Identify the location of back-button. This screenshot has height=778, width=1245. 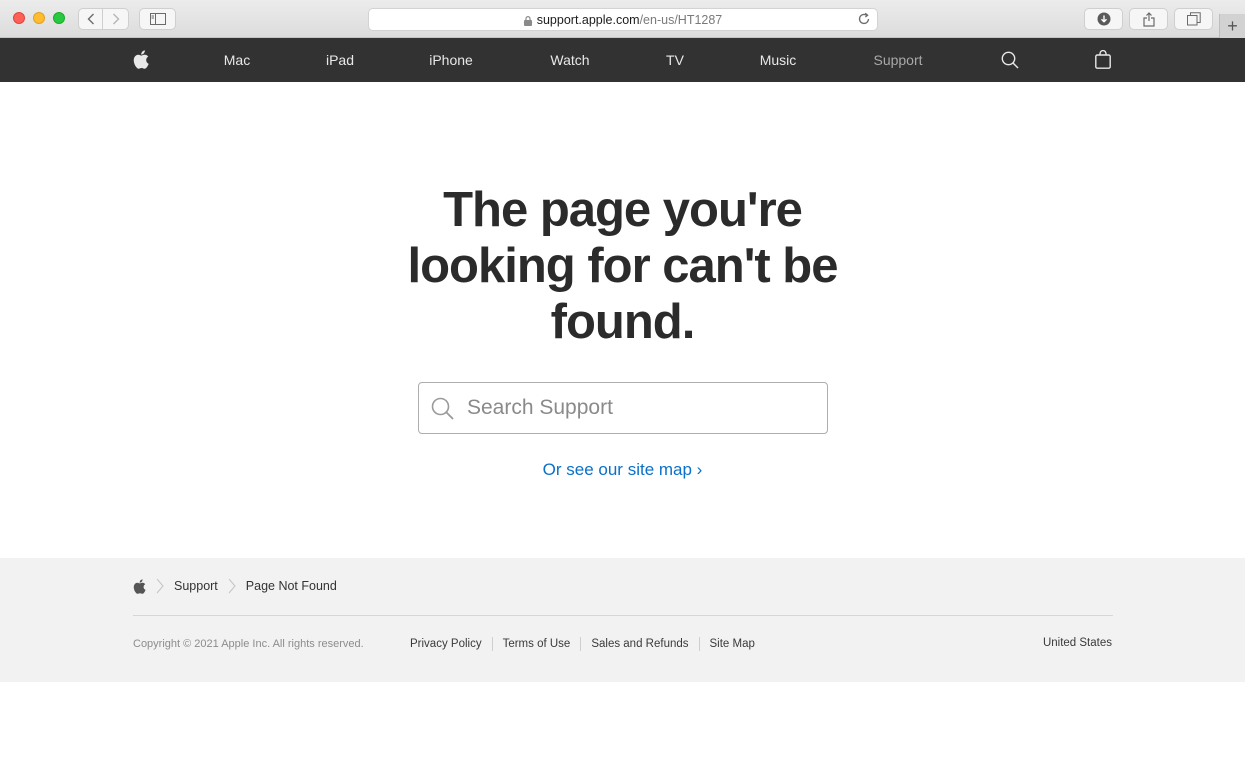
(90, 19).